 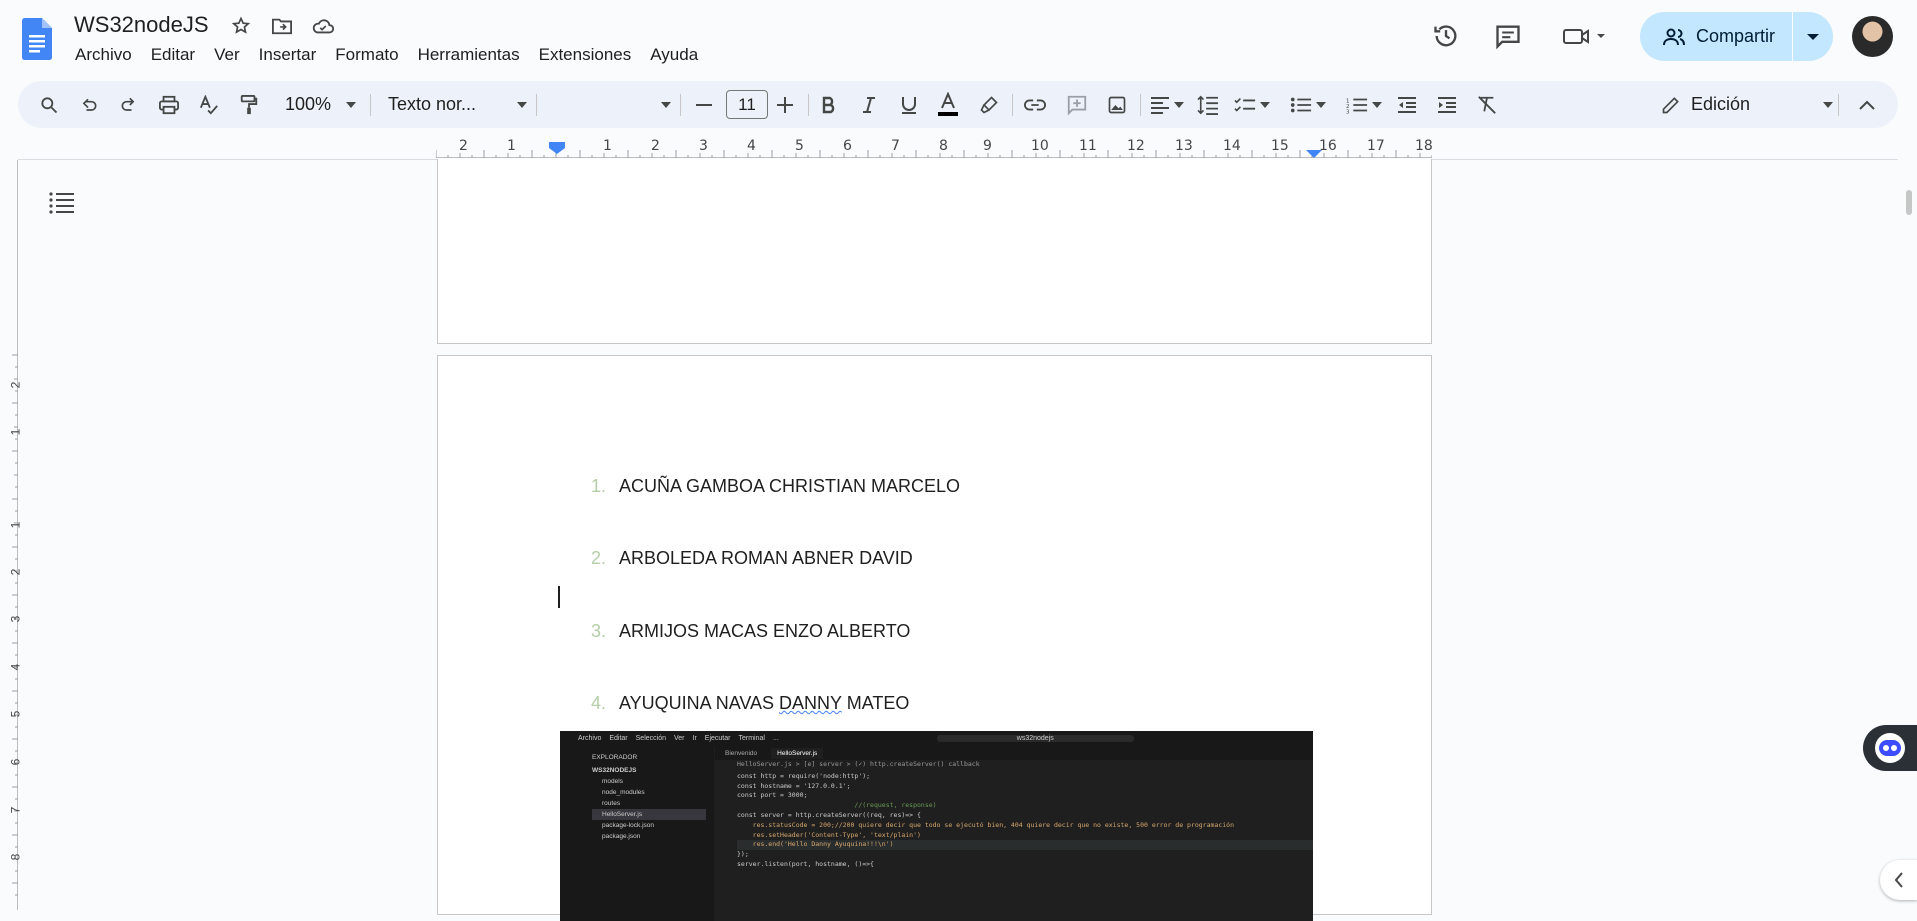 I want to click on print-icon, so click(x=169, y=104).